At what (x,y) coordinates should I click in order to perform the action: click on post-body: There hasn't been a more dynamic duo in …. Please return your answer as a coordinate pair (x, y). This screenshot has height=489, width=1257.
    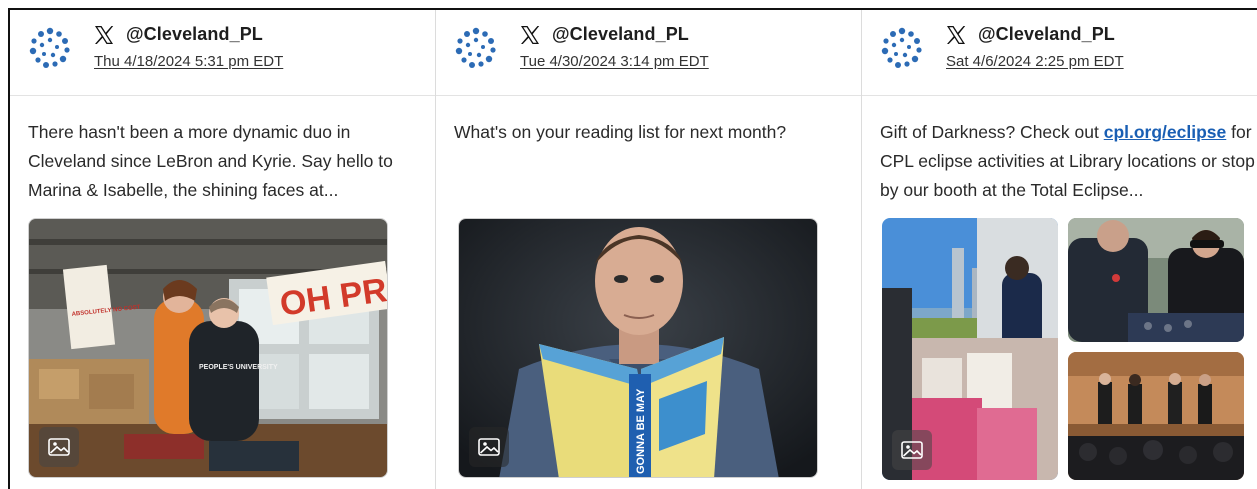
    Looking at the image, I should click on (222, 151).